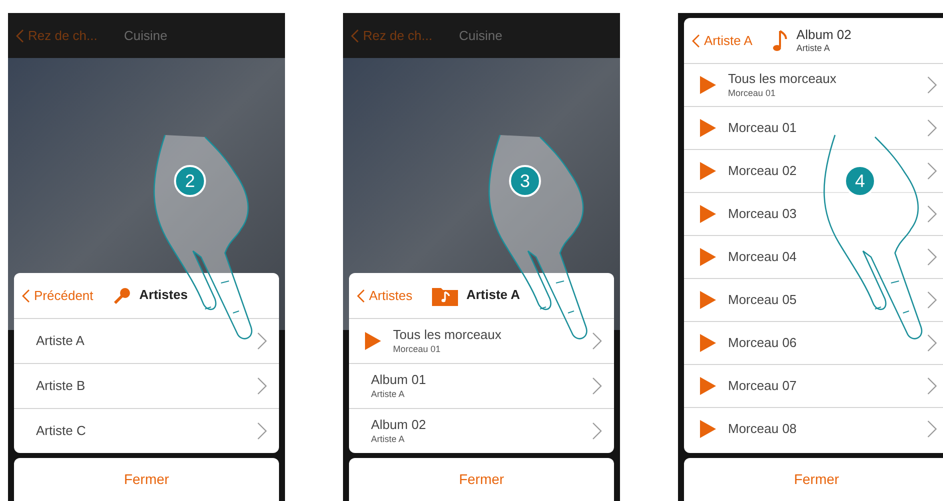  Describe the element at coordinates (122, 295) in the screenshot. I see `microphone-icon` at that location.